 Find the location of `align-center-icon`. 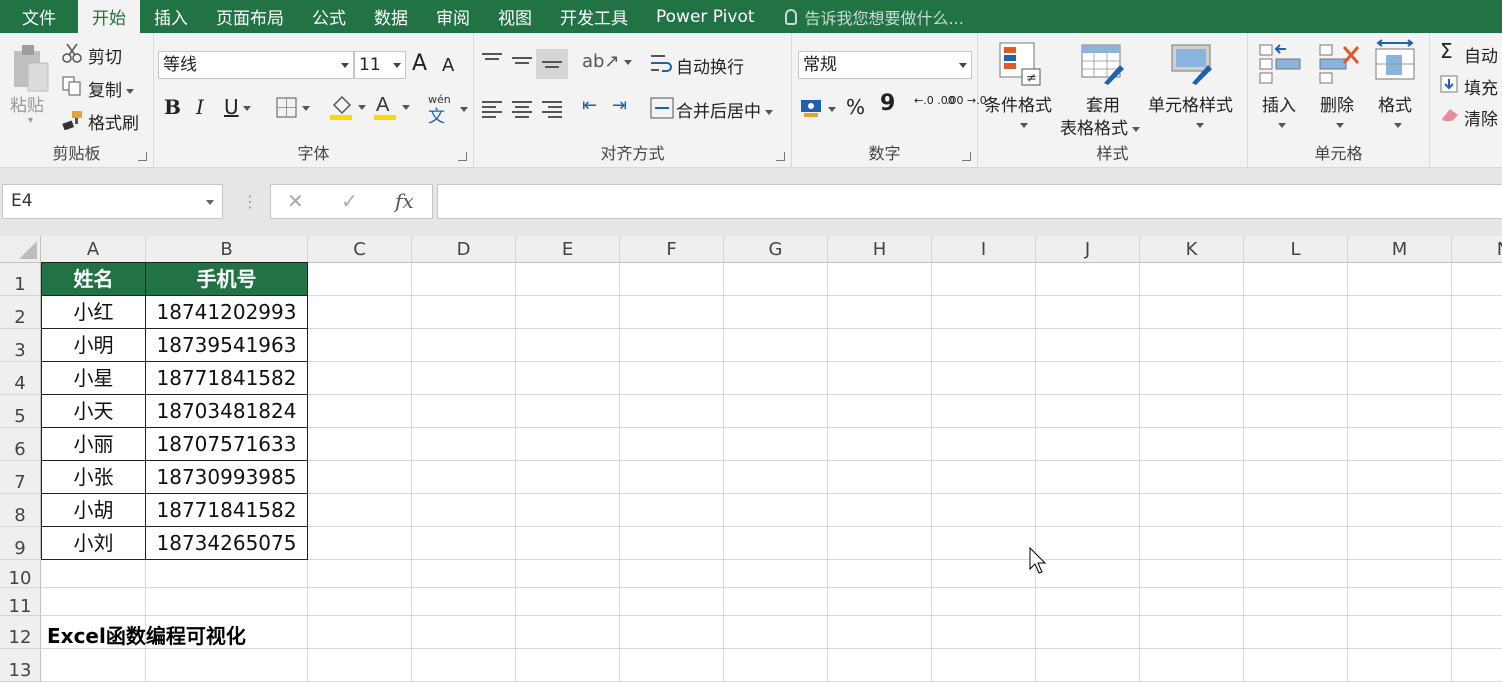

align-center-icon is located at coordinates (522, 109).